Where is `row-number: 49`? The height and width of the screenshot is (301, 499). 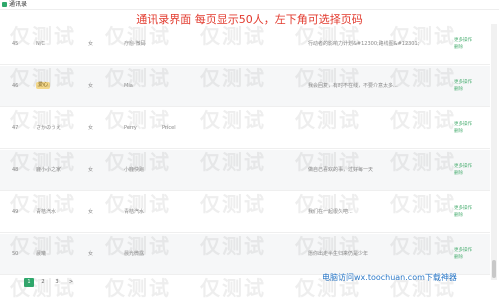
row-number: 49 is located at coordinates (15, 212).